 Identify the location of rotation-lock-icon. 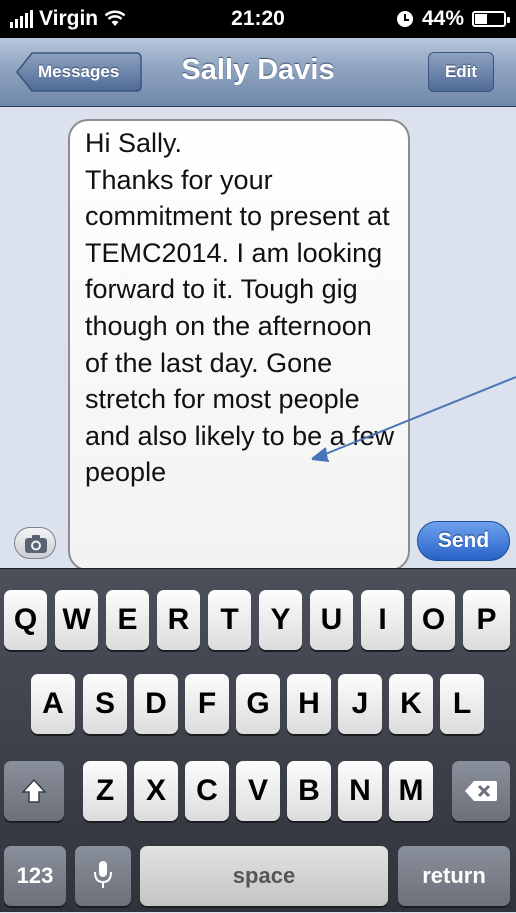
(404, 19).